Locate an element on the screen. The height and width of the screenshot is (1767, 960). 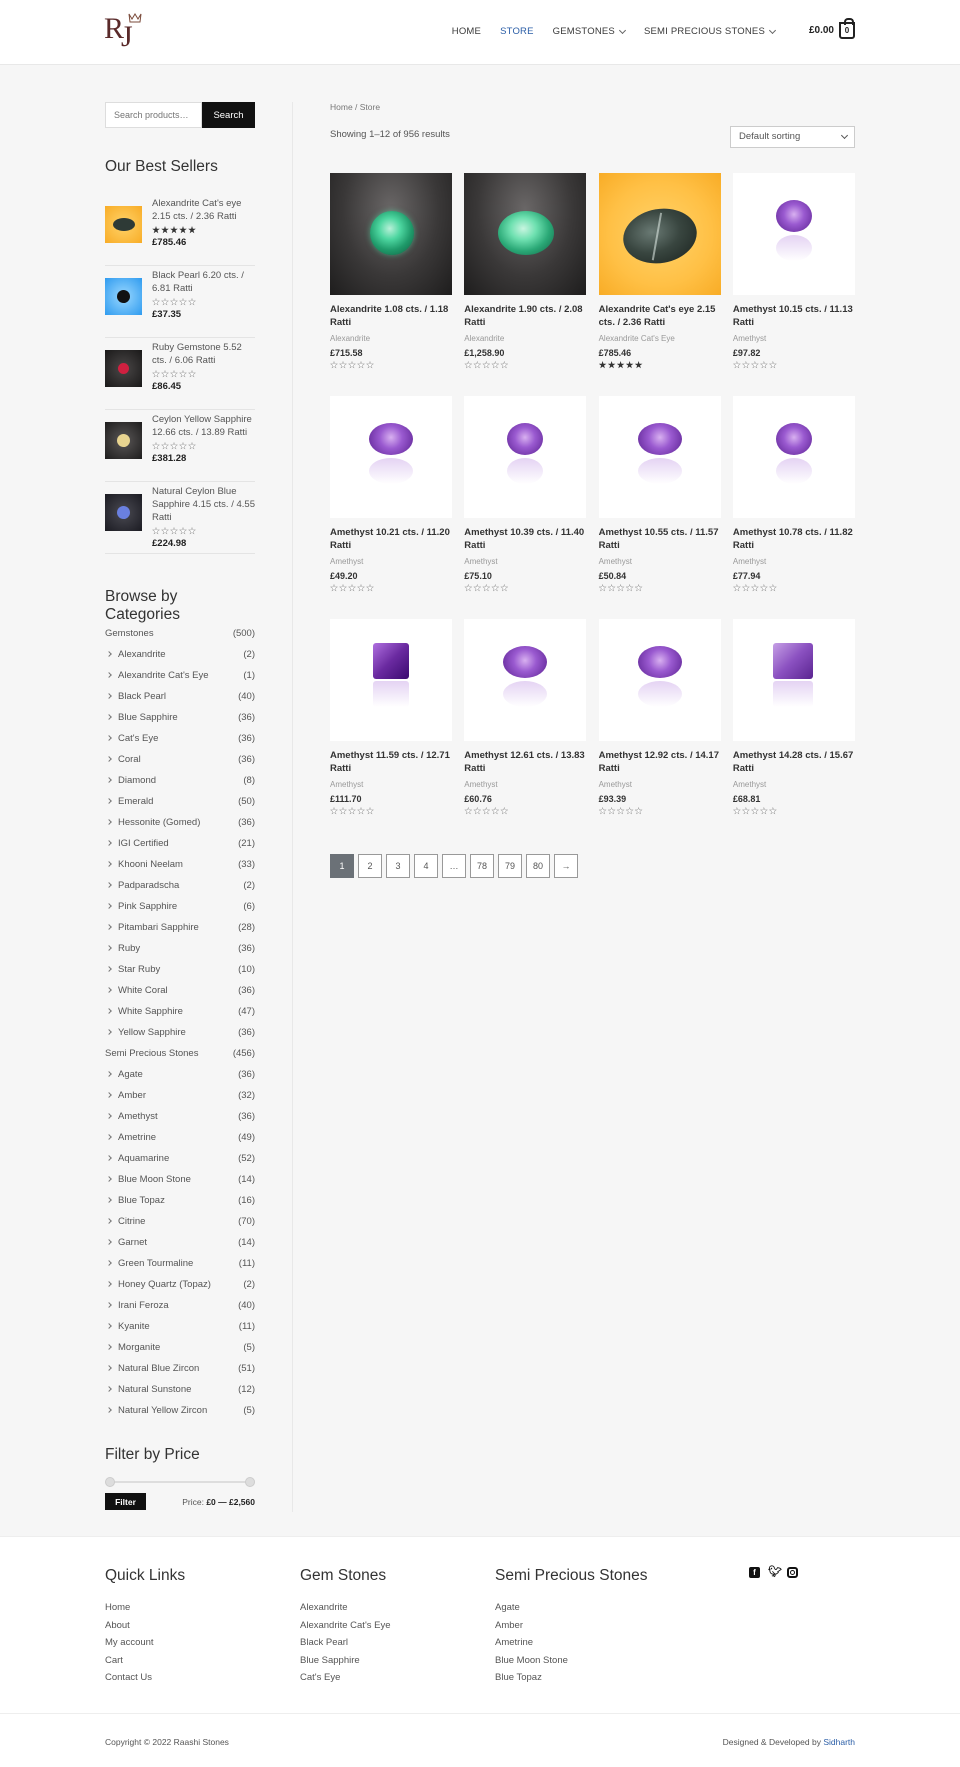
category-name: White Coral is located at coordinates (143, 990).